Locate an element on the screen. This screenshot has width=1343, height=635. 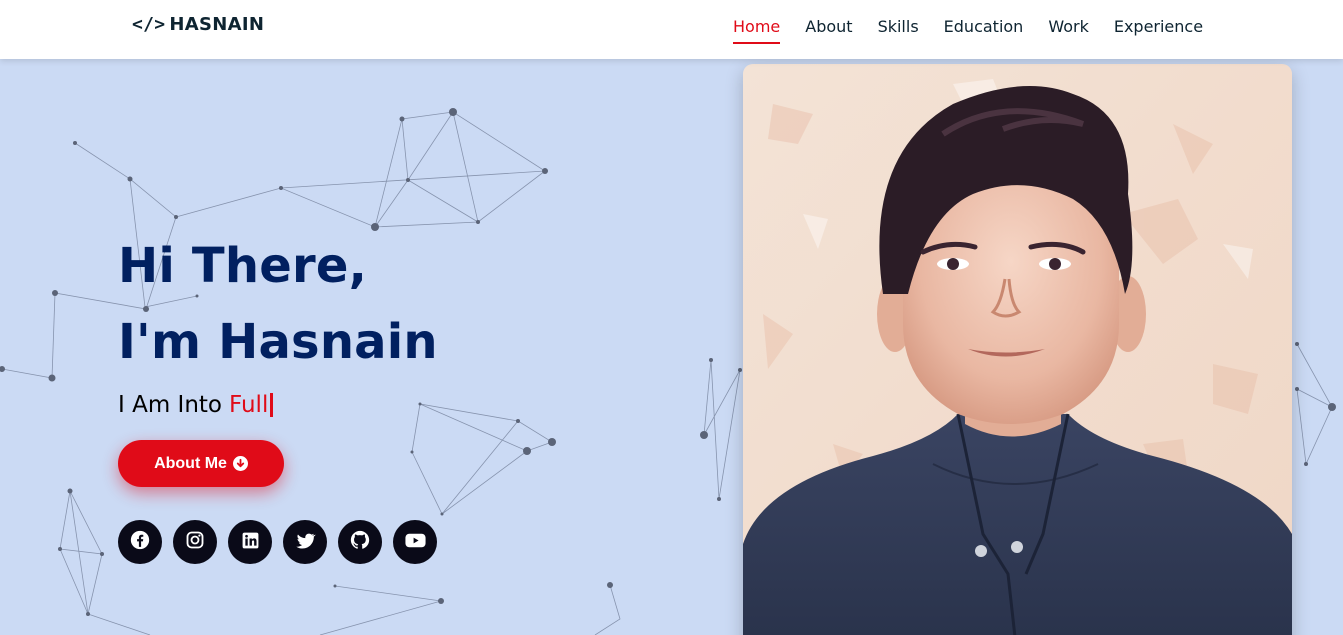
logo: </> HASNAIN is located at coordinates (198, 24).